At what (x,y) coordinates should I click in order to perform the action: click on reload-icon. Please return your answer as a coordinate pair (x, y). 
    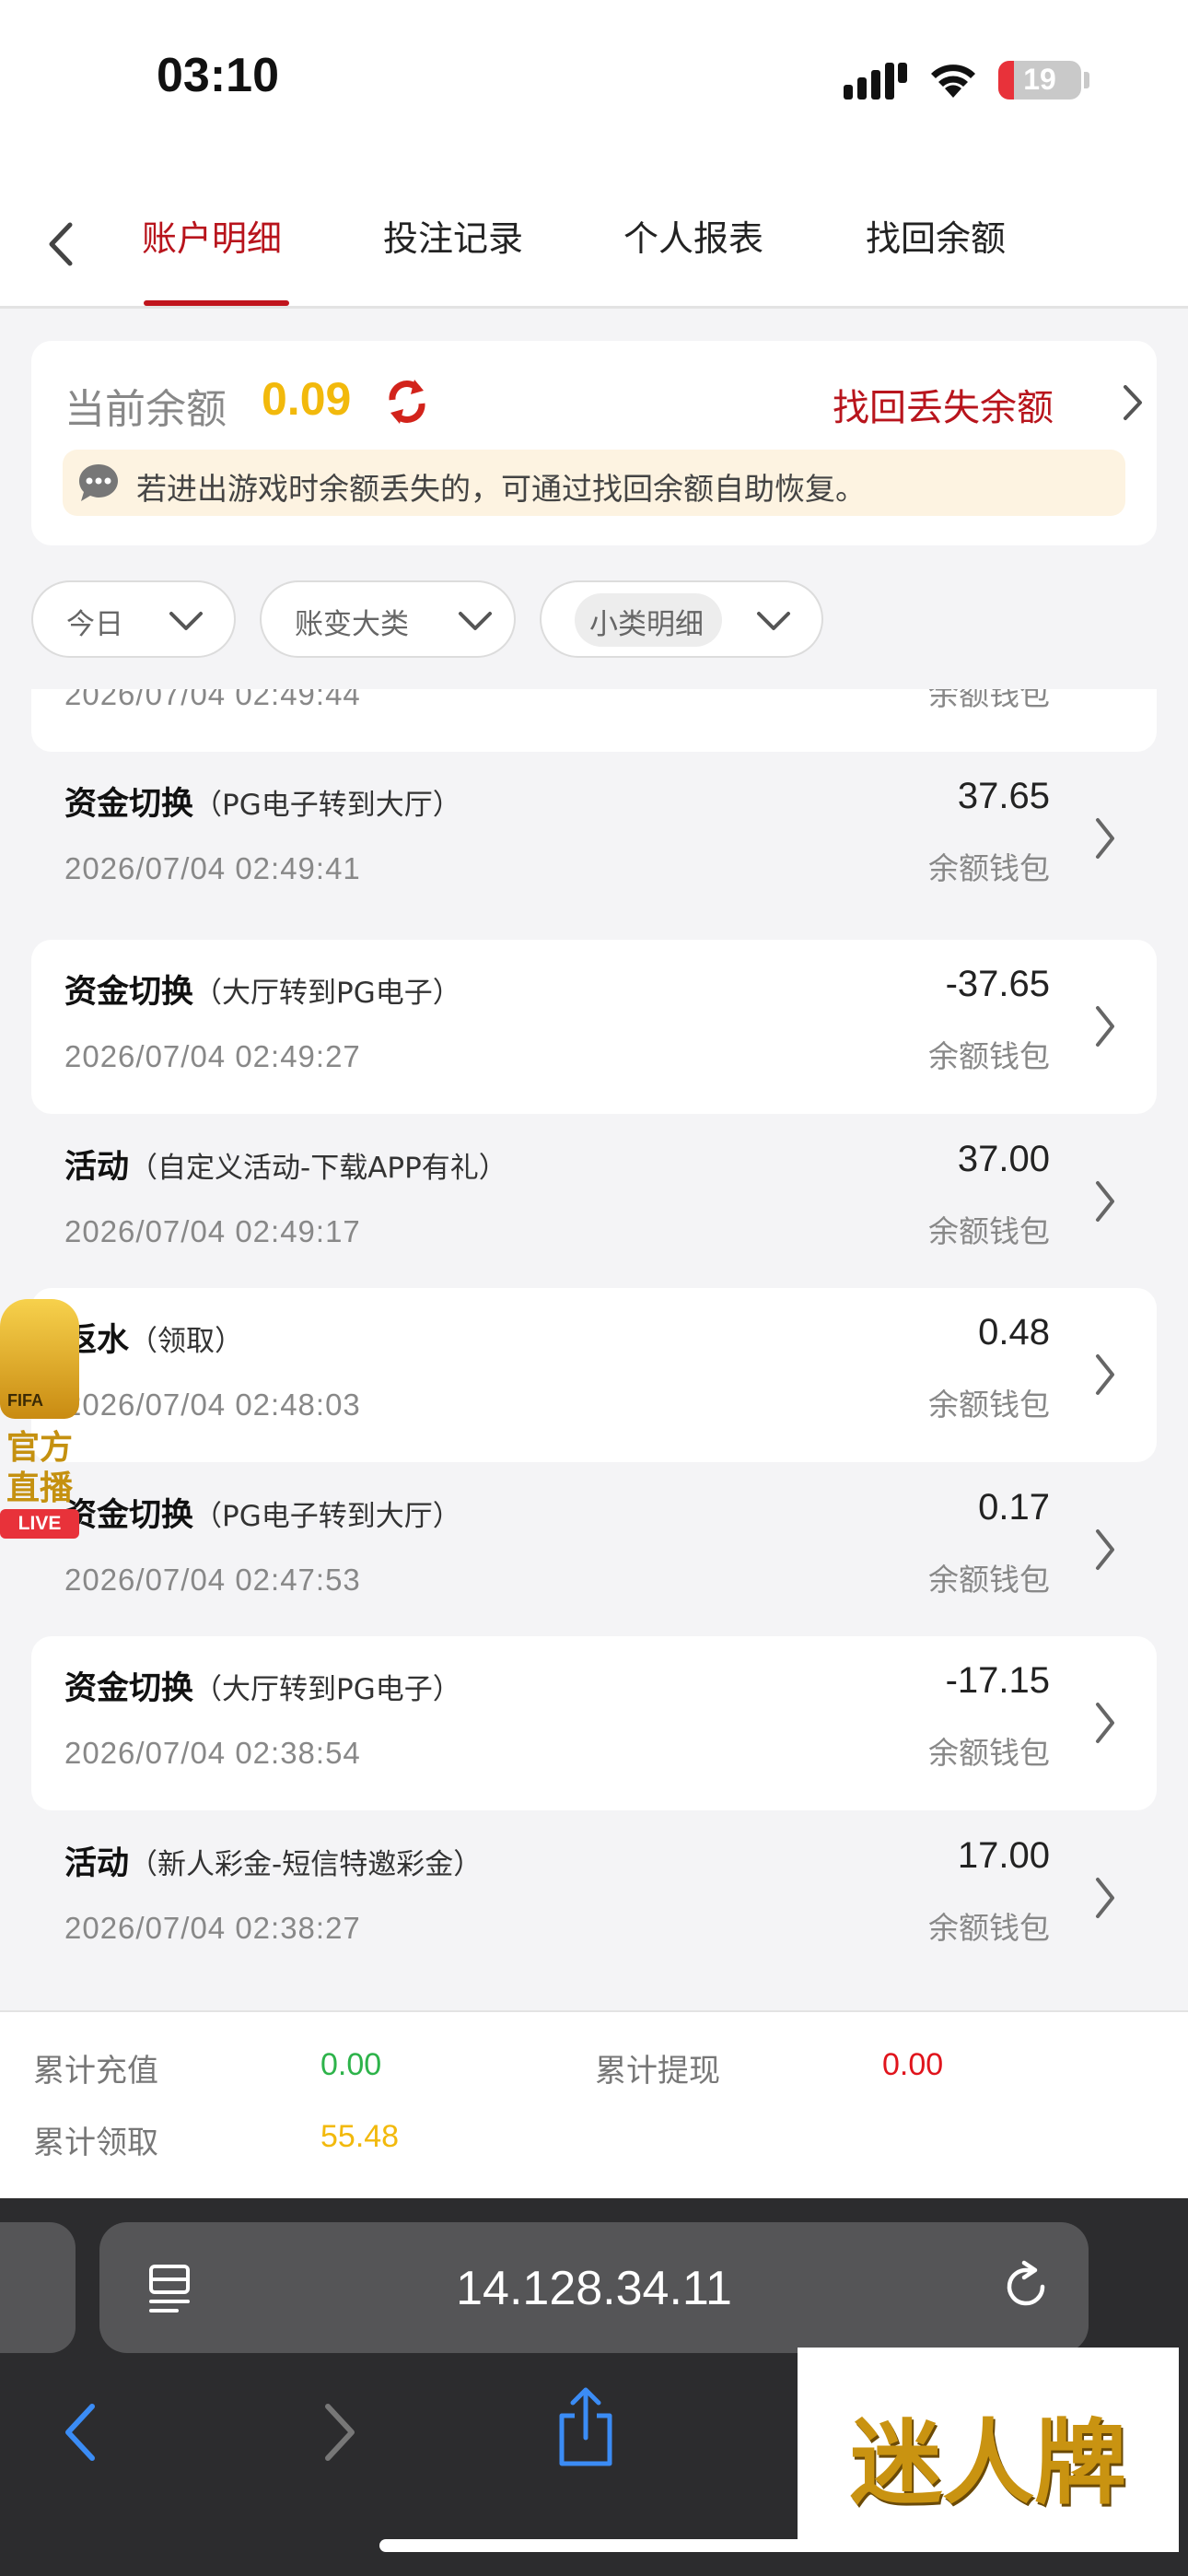
    Looking at the image, I should click on (1026, 2286).